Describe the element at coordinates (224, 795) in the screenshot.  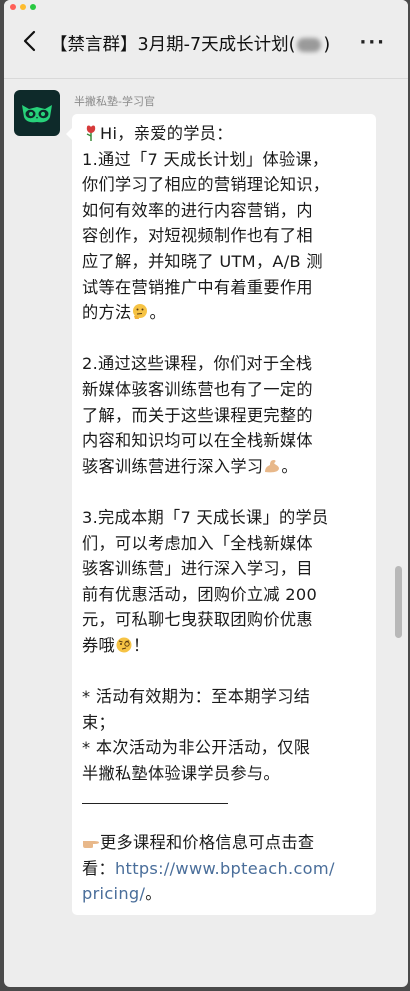
I see `divider` at that location.